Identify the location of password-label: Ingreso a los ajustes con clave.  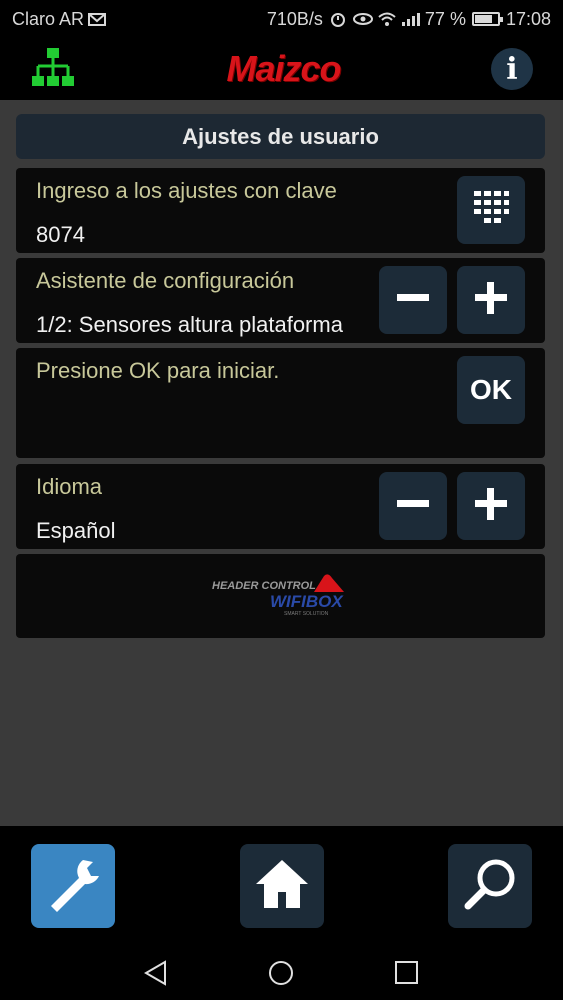
(186, 190).